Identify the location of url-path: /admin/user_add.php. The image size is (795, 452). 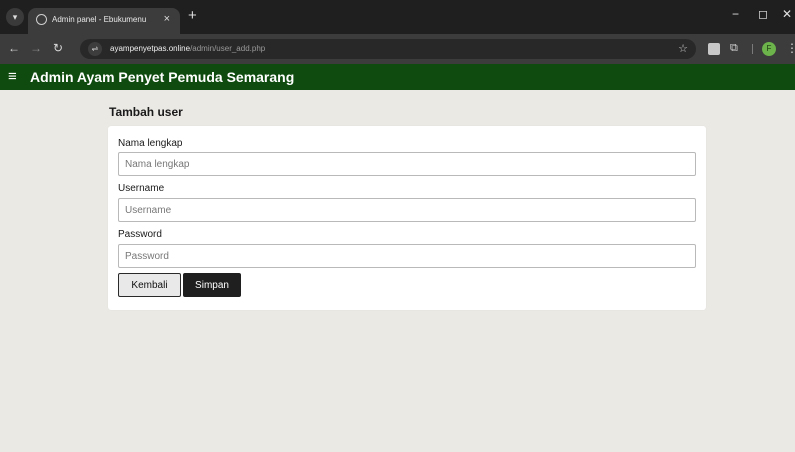
(228, 48).